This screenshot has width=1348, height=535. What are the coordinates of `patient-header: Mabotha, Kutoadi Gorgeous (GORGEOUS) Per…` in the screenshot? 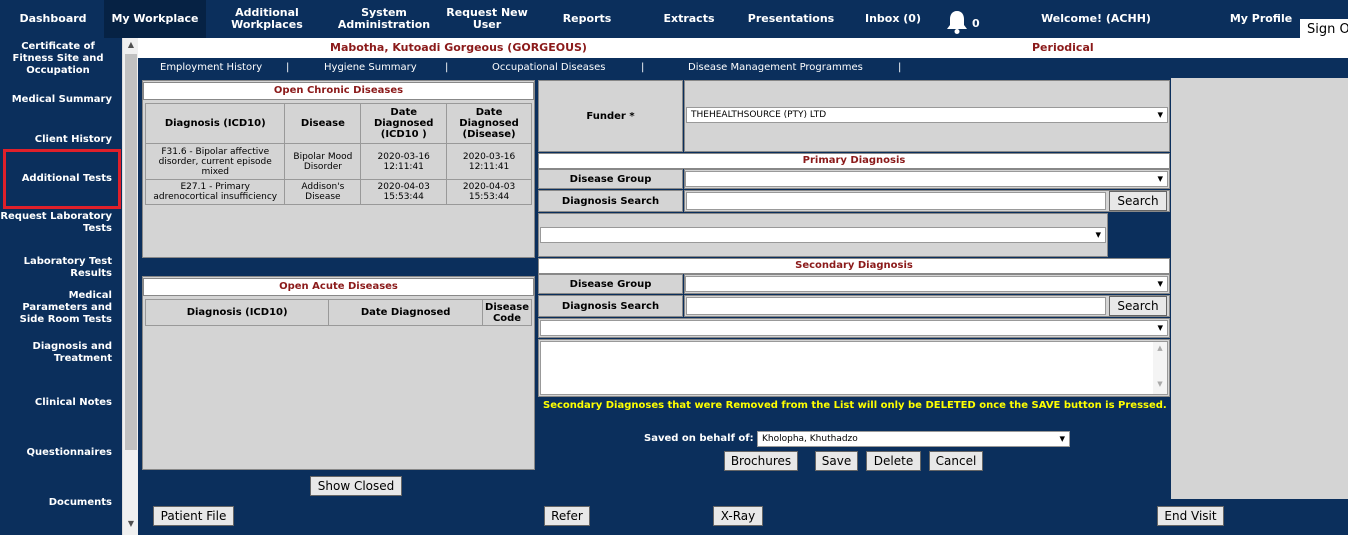 It's located at (743, 48).